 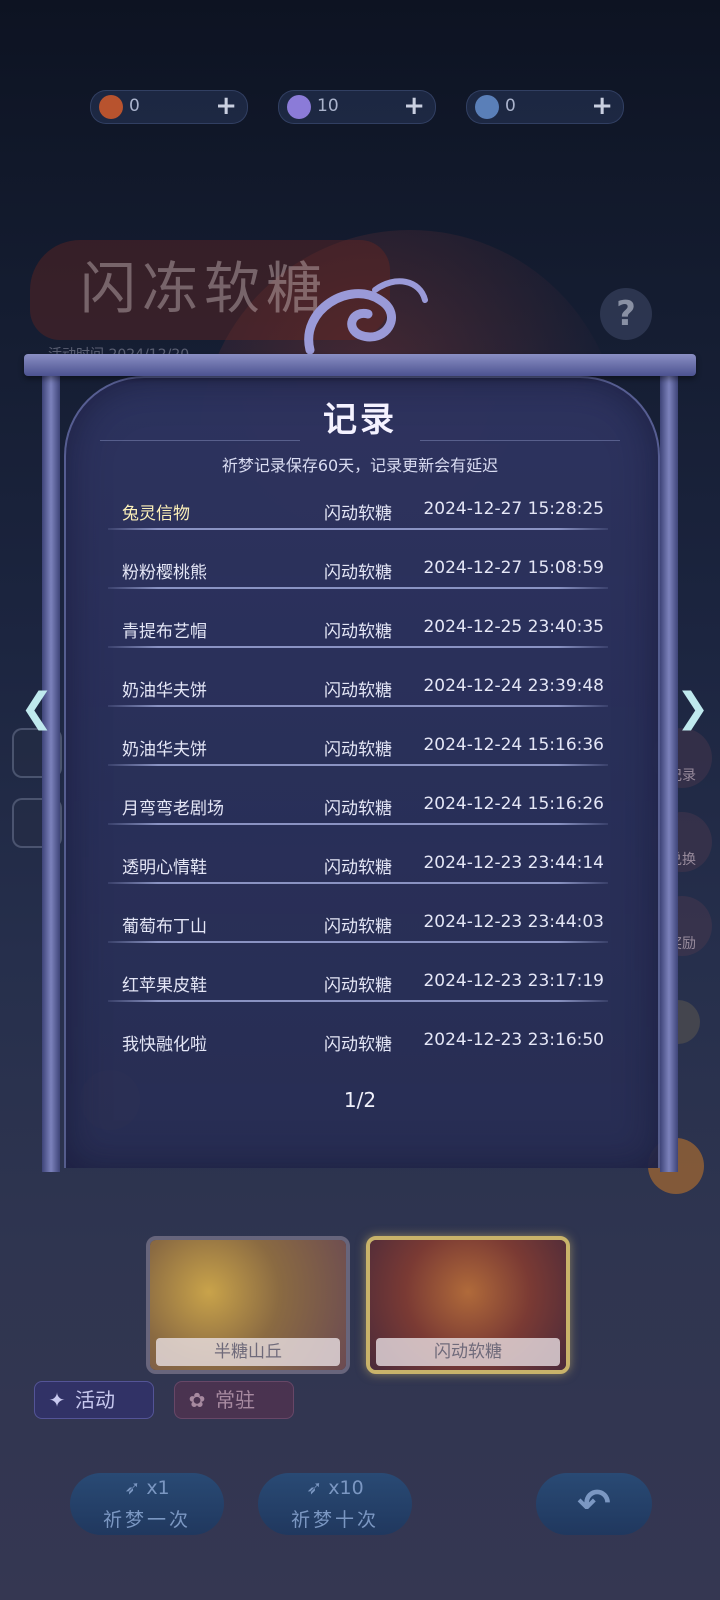 I want to click on draw-ten-label: 祈梦十次, so click(x=334, y=1520).